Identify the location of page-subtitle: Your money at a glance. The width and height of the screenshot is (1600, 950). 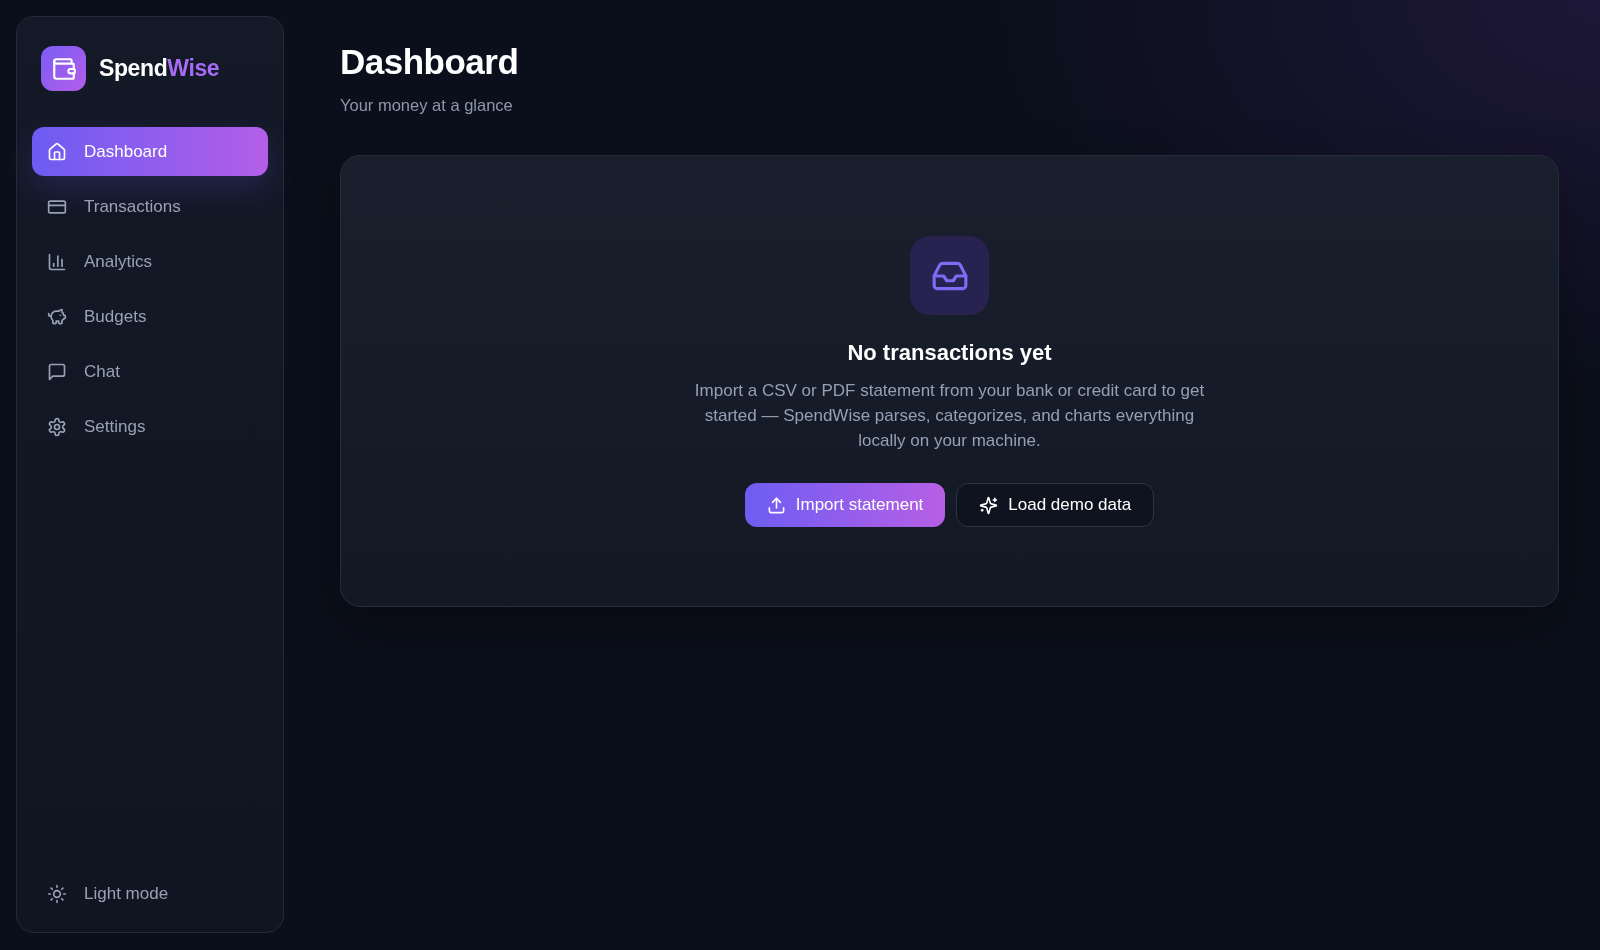
(427, 105).